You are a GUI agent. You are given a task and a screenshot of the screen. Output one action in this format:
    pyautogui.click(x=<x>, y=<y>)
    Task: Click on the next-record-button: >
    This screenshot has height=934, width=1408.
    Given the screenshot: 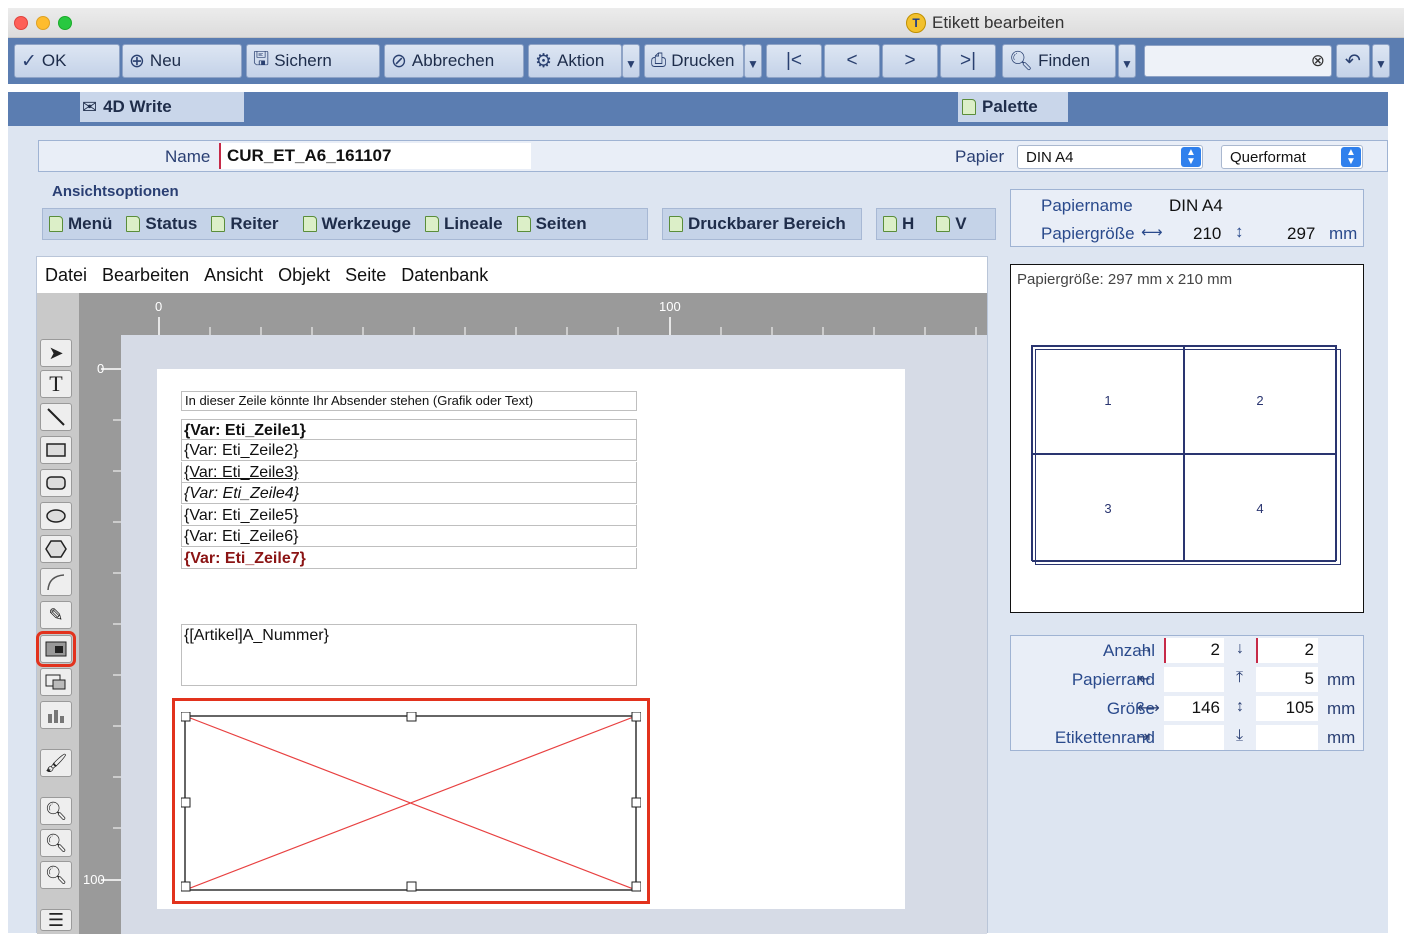 What is the action you would take?
    pyautogui.click(x=910, y=61)
    